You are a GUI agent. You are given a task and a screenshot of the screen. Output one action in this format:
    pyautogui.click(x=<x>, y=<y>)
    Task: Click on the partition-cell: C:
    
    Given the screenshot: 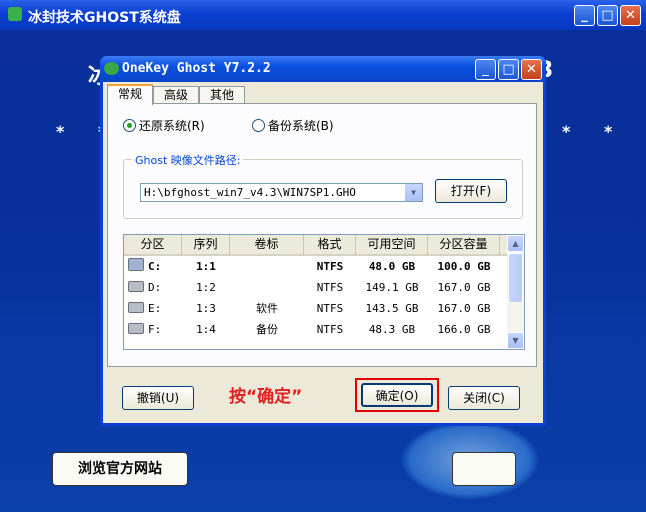 What is the action you would take?
    pyautogui.click(x=155, y=266)
    